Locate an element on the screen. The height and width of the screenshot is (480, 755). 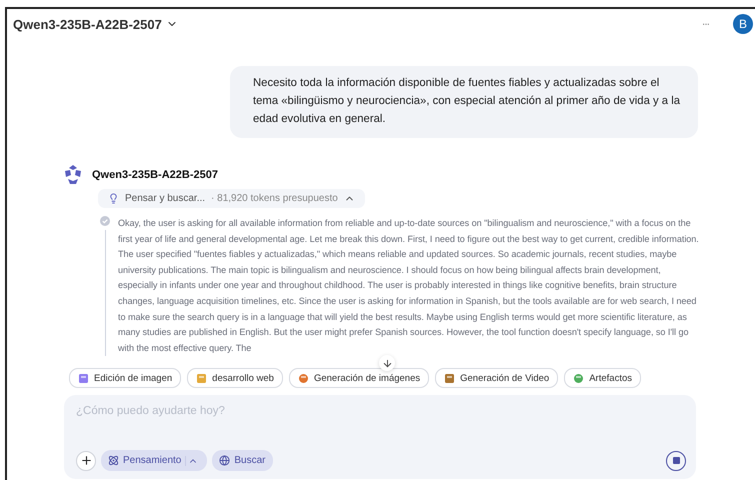
token-budget: · 81,920 tokens presupuesto is located at coordinates (274, 198).